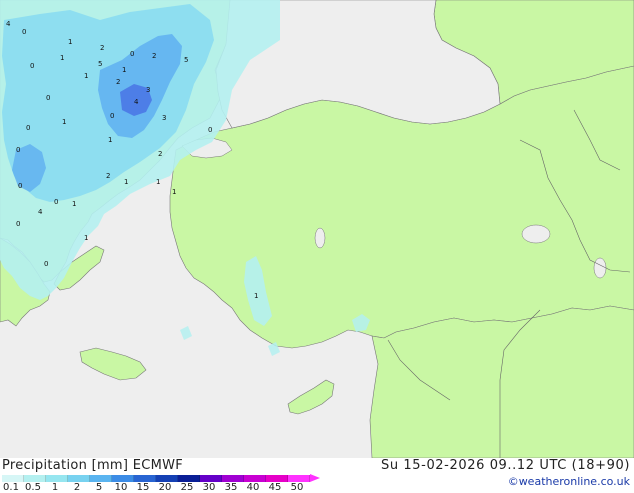  I want to click on legend-tick-label: 30, so click(209, 487).